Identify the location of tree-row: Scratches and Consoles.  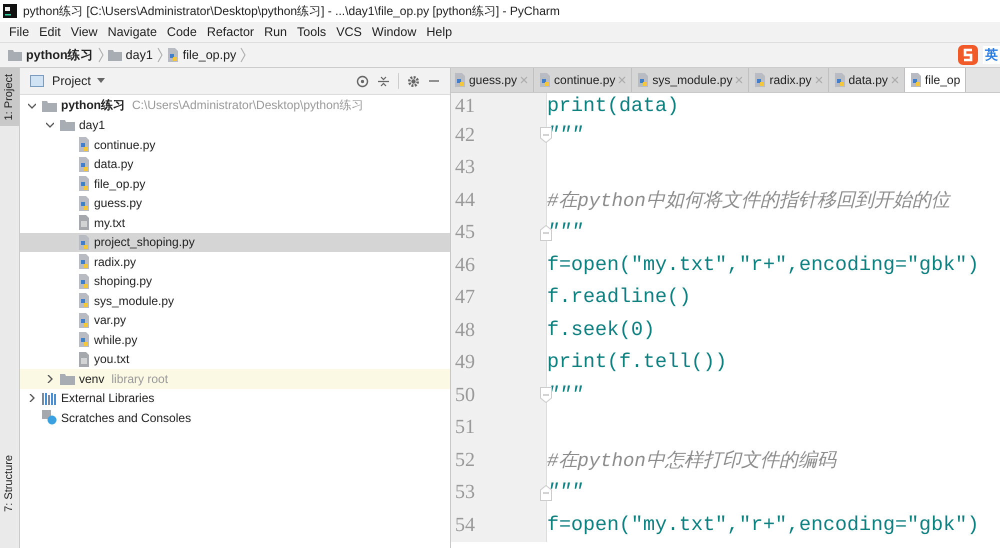
(235, 418).